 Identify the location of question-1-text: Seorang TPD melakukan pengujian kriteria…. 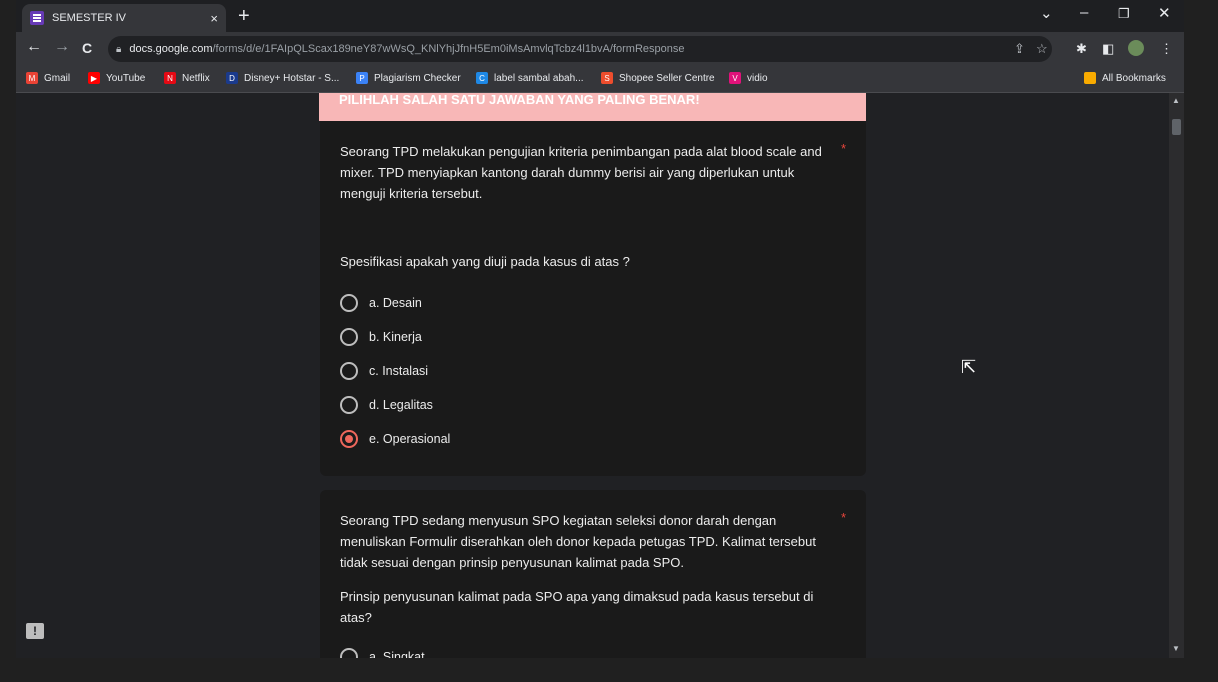
(581, 172).